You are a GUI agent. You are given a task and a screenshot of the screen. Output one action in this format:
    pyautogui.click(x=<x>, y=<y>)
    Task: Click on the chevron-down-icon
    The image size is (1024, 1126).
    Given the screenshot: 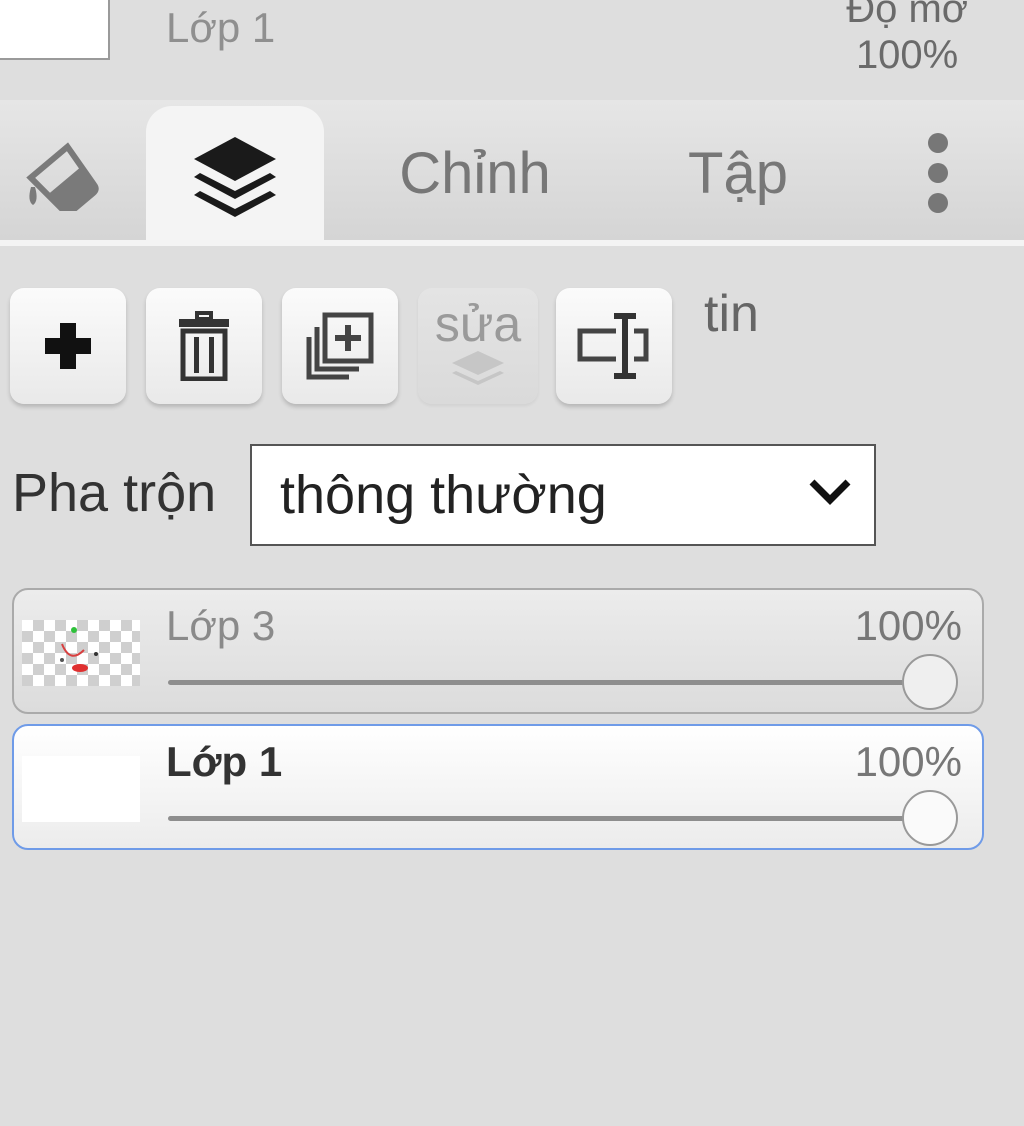 What is the action you would take?
    pyautogui.click(x=830, y=492)
    